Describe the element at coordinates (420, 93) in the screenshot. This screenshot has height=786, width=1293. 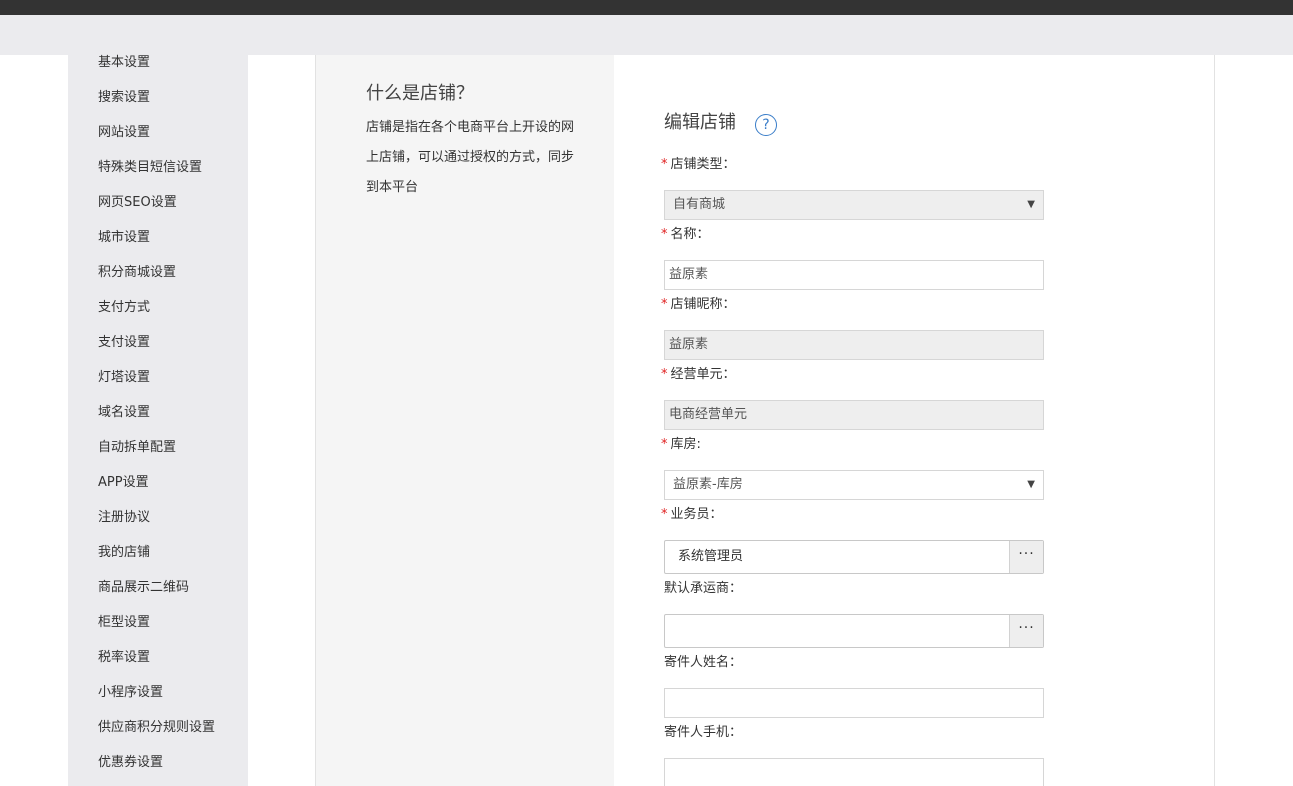
I see `help-title: 什么是店铺？` at that location.